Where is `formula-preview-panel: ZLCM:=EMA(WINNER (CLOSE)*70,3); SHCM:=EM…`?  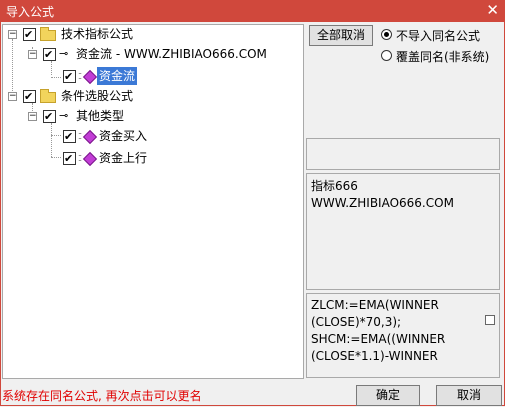
formula-preview-panel: ZLCM:=EMA(WINNER (CLOSE)*70,3); SHCM:=EM… is located at coordinates (403, 335).